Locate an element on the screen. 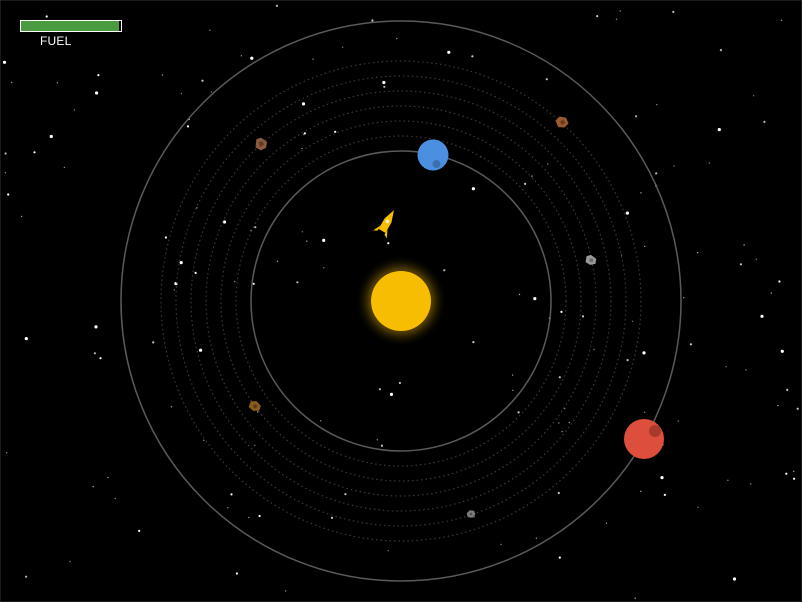 The image size is (802, 602). sun-icon is located at coordinates (401, 301).